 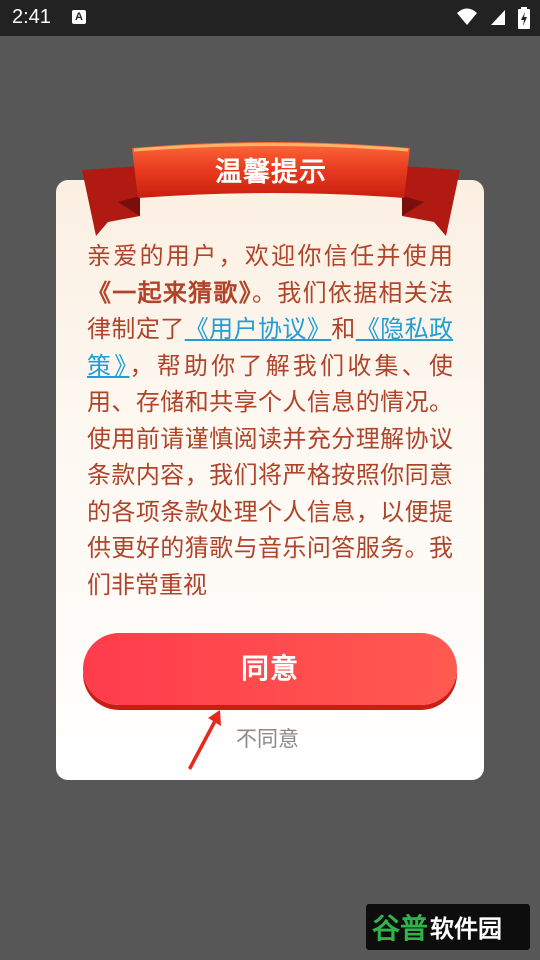 What do you see at coordinates (270, 256) in the screenshot?
I see `intro-text: 亲爱的用户，欢迎你信任并使用` at bounding box center [270, 256].